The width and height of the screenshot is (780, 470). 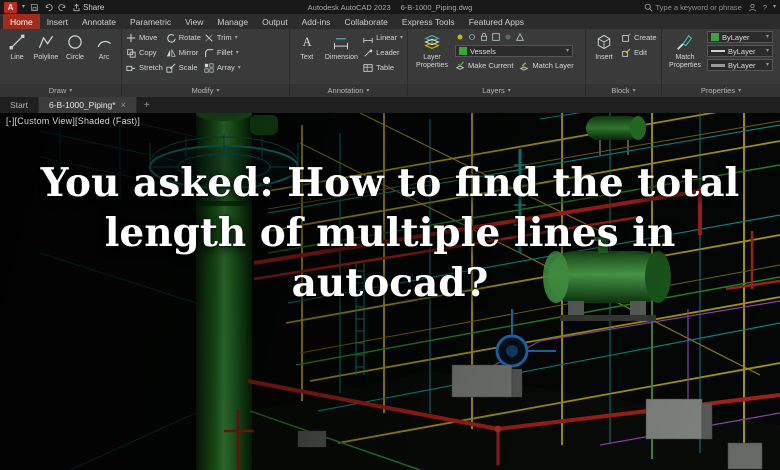 I want to click on trim-caret-icon: ▾, so click(x=236, y=37).